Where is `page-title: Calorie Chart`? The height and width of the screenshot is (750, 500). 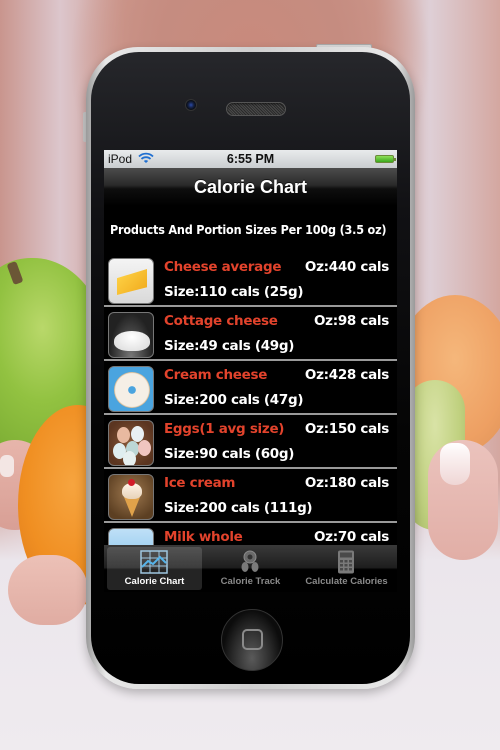
page-title: Calorie Chart is located at coordinates (250, 187).